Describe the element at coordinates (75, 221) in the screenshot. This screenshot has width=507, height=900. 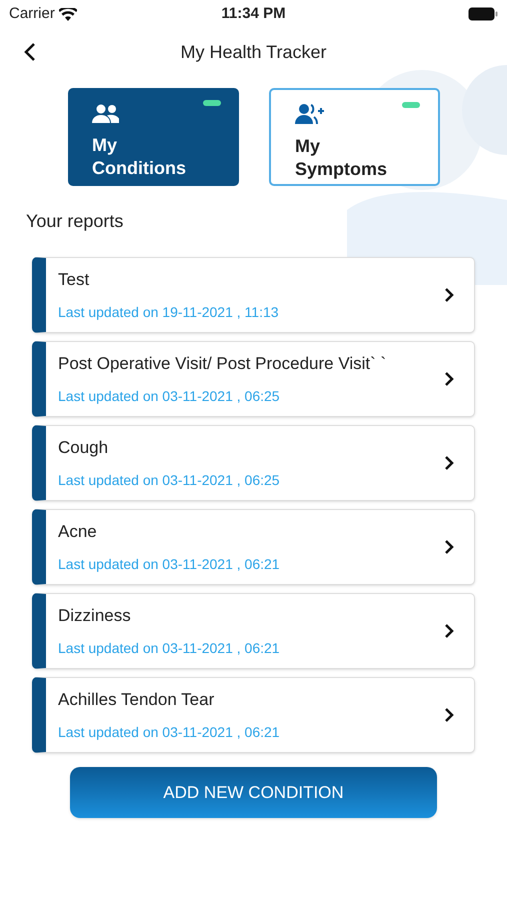
I see `section-title: Your reports` at that location.